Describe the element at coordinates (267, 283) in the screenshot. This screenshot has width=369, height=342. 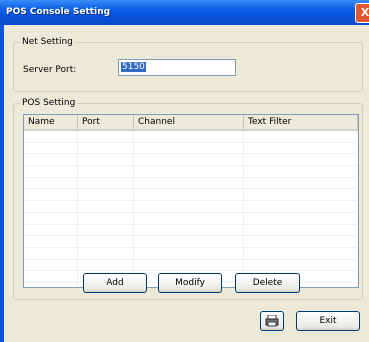
I see `delete-button: Delete` at that location.